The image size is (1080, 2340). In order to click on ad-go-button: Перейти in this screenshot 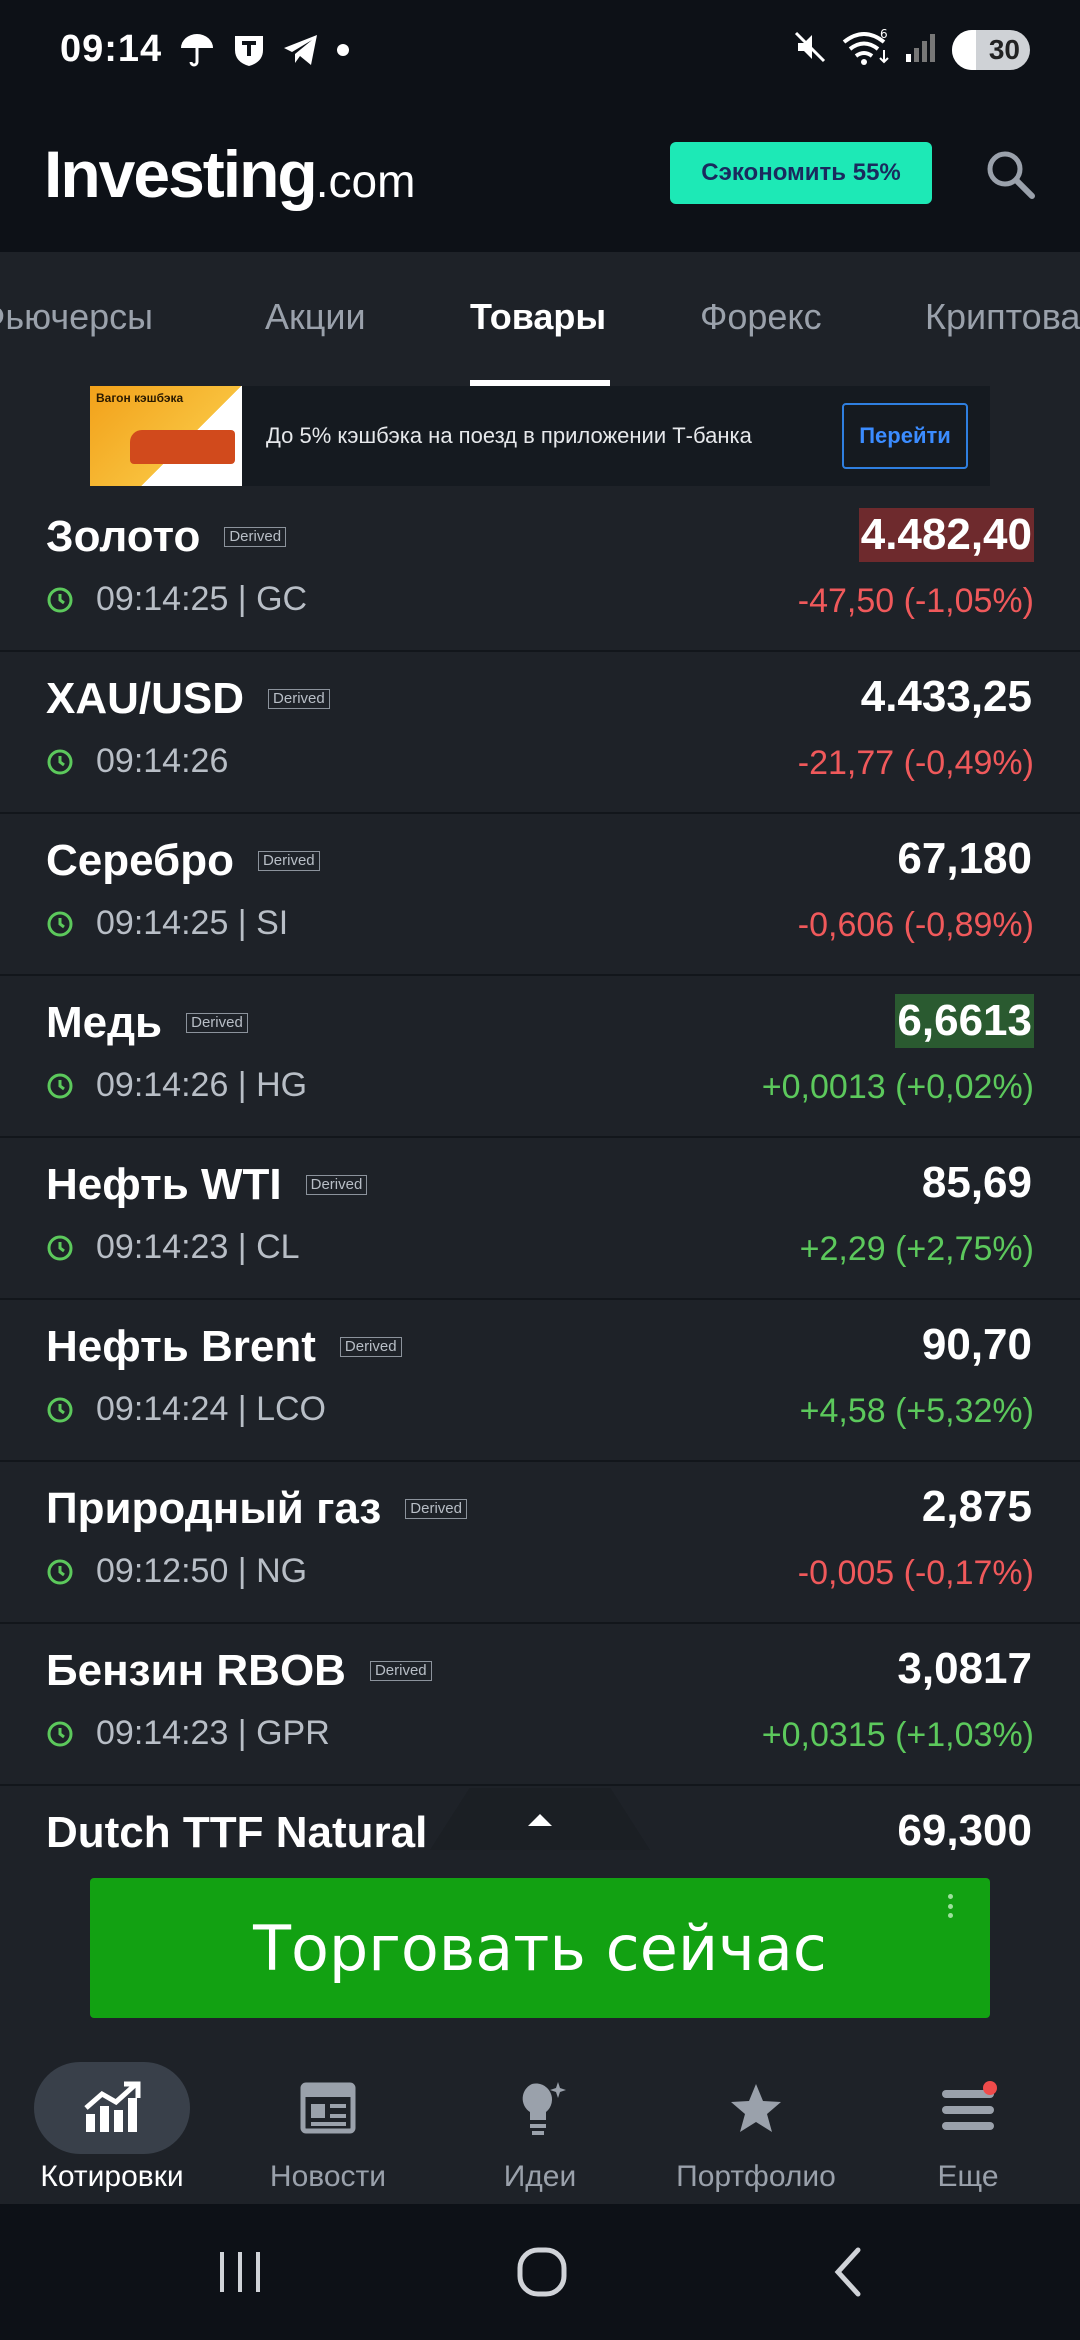, I will do `click(905, 436)`.